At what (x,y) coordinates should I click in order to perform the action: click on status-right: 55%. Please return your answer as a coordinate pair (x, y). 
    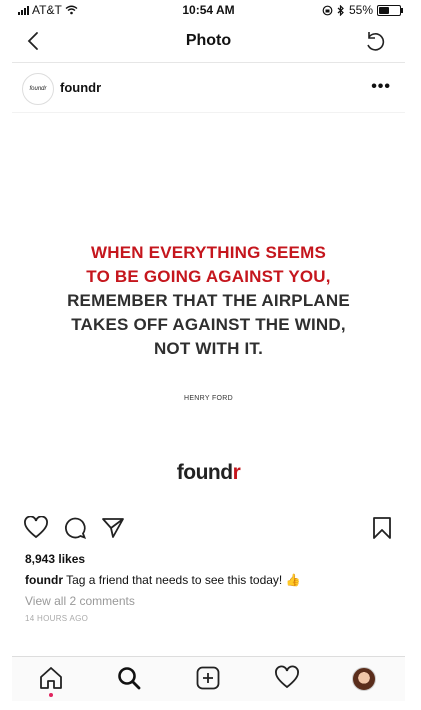
    Looking at the image, I should click on (362, 10).